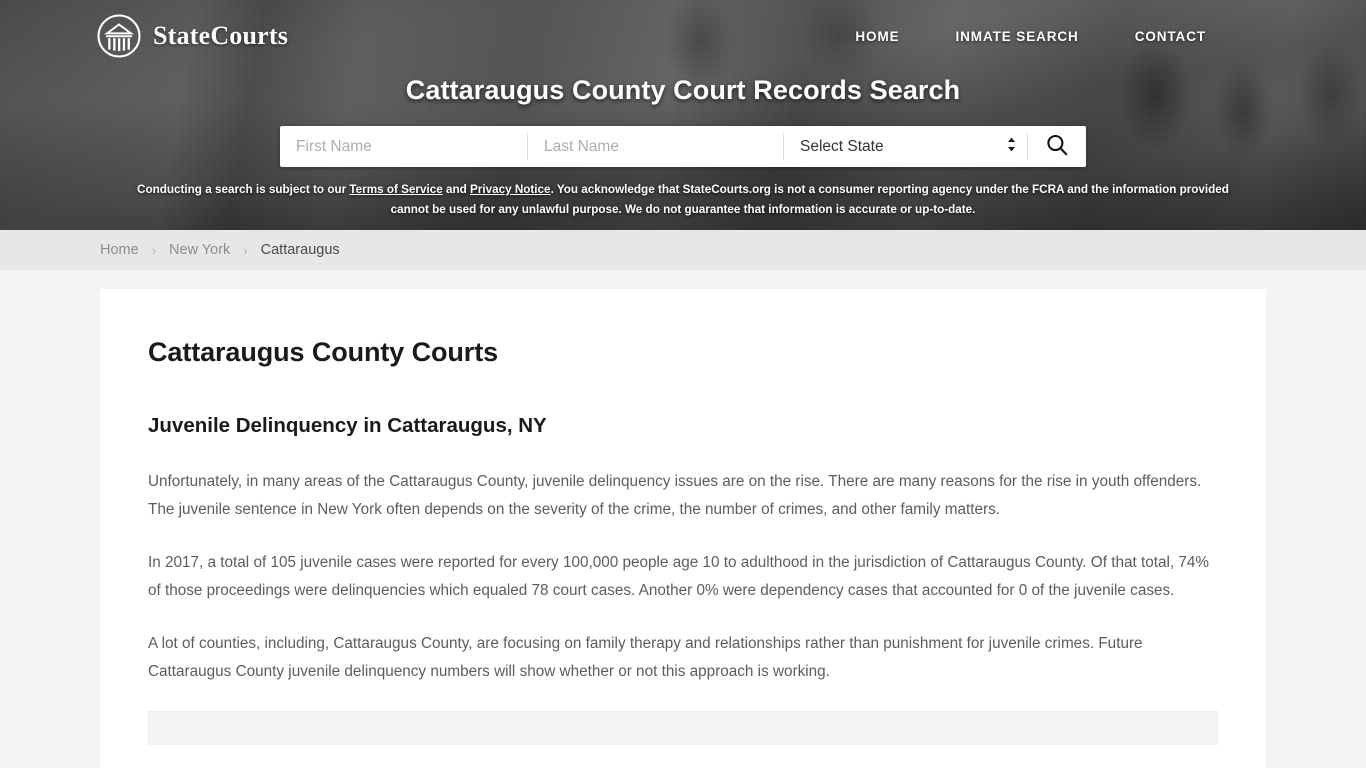 This screenshot has width=1366, height=768. What do you see at coordinates (347, 425) in the screenshot?
I see `section-heading: Juvenile Delinquency in Cattaraugus, NY` at bounding box center [347, 425].